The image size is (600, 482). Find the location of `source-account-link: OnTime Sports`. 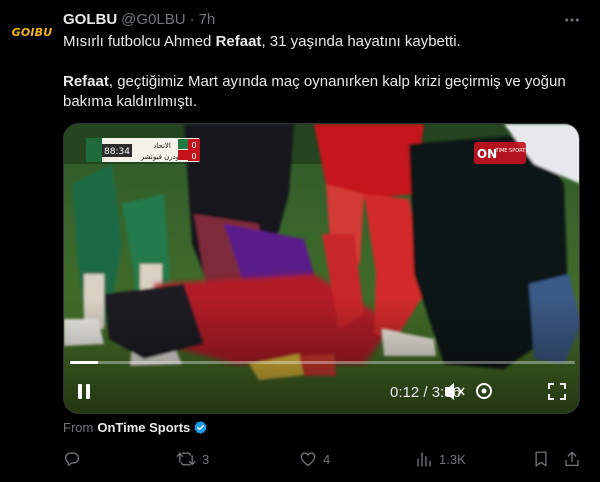

source-account-link: OnTime Sports is located at coordinates (143, 427).